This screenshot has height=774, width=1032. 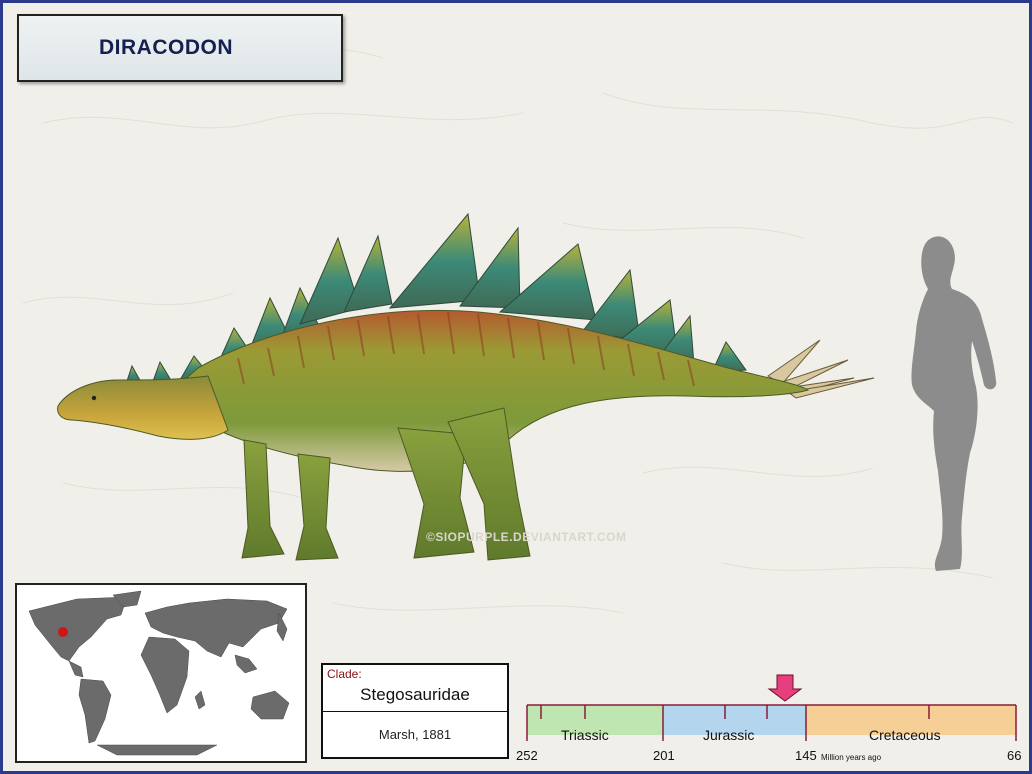 I want to click on clade-divider, so click(x=415, y=711).